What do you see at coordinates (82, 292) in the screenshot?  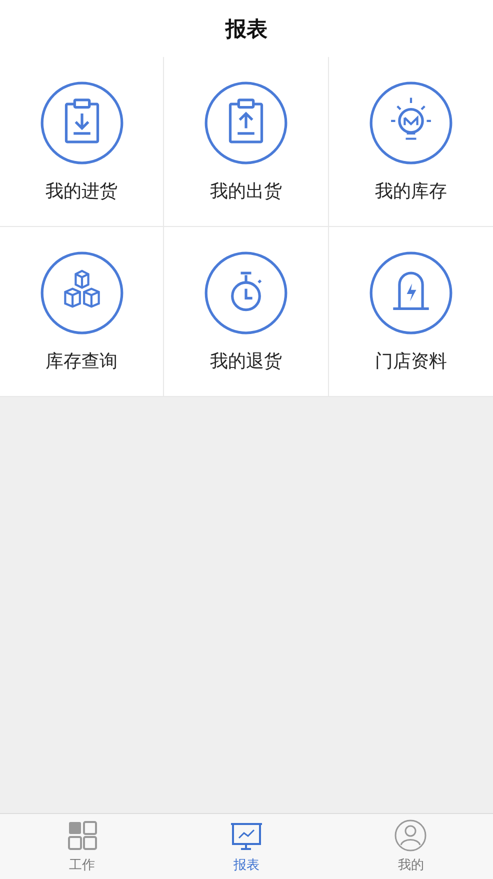 I see `boxes-icon` at bounding box center [82, 292].